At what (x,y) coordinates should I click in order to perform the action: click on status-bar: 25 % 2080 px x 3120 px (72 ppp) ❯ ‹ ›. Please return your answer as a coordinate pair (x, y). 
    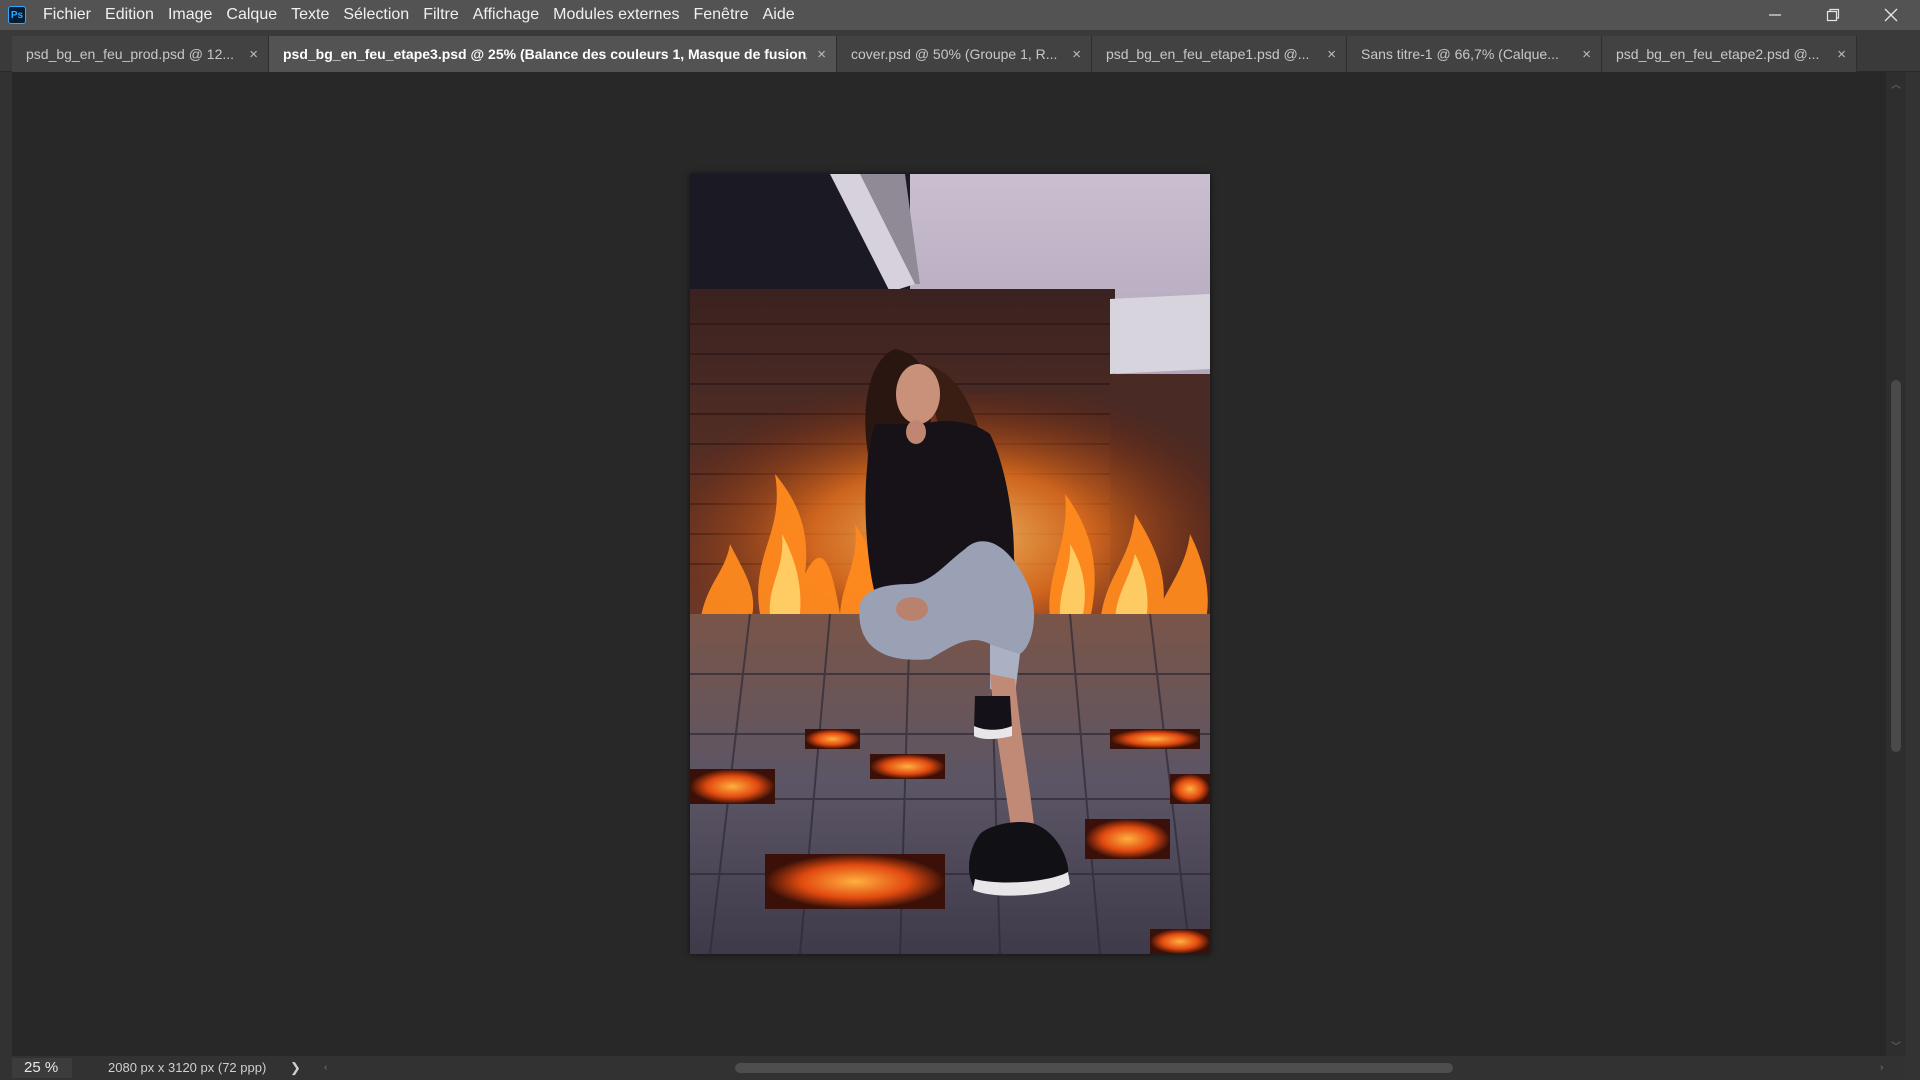
    Looking at the image, I should click on (959, 1068).